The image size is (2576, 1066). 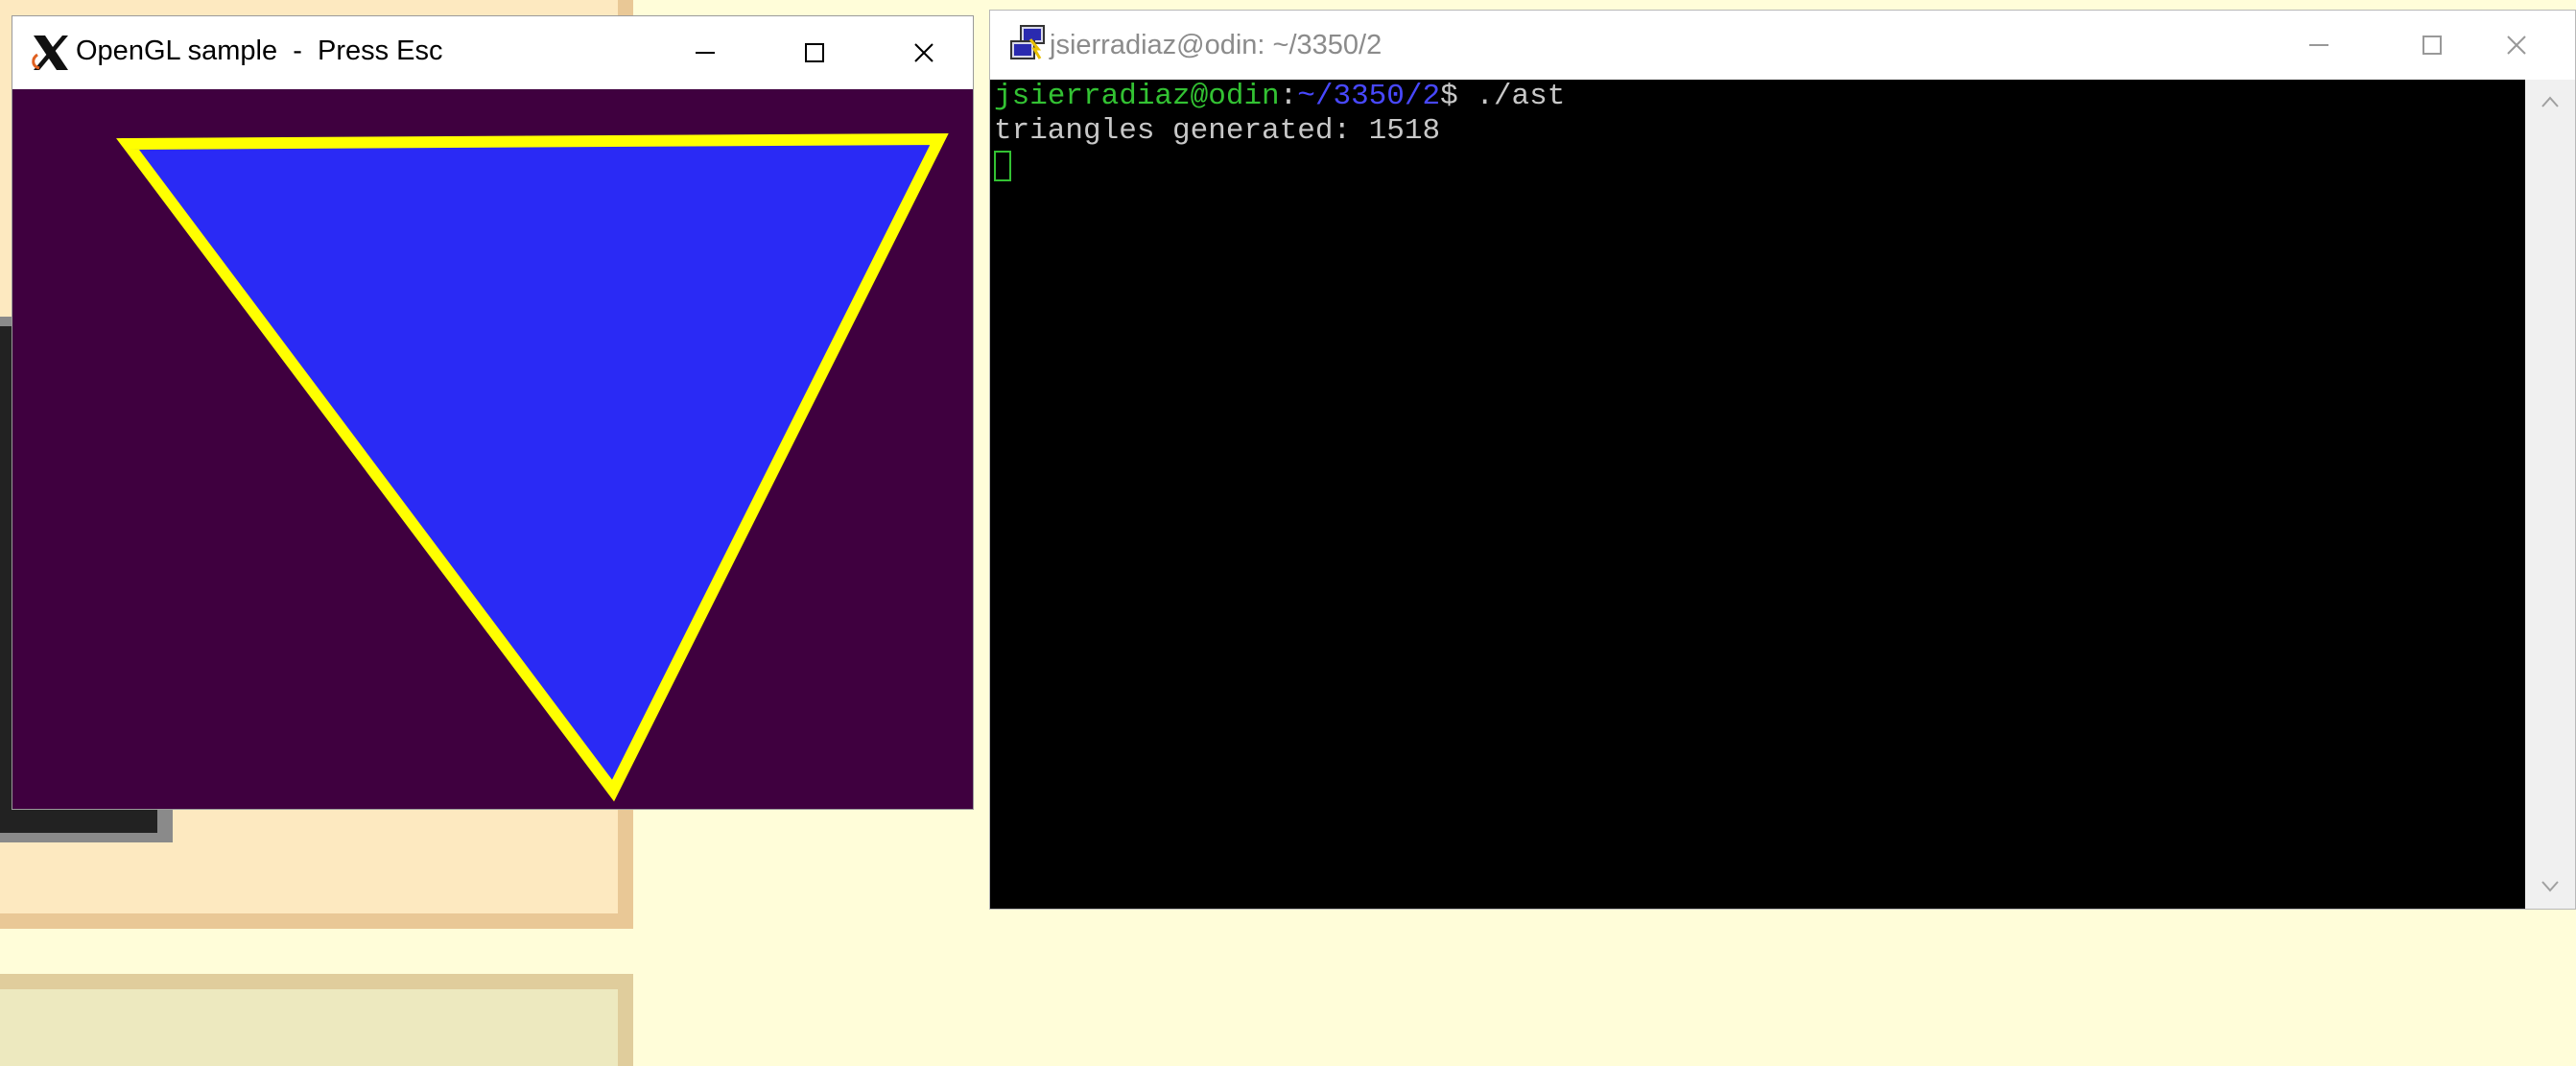 I want to click on chevron-down-icon, so click(x=2550, y=886).